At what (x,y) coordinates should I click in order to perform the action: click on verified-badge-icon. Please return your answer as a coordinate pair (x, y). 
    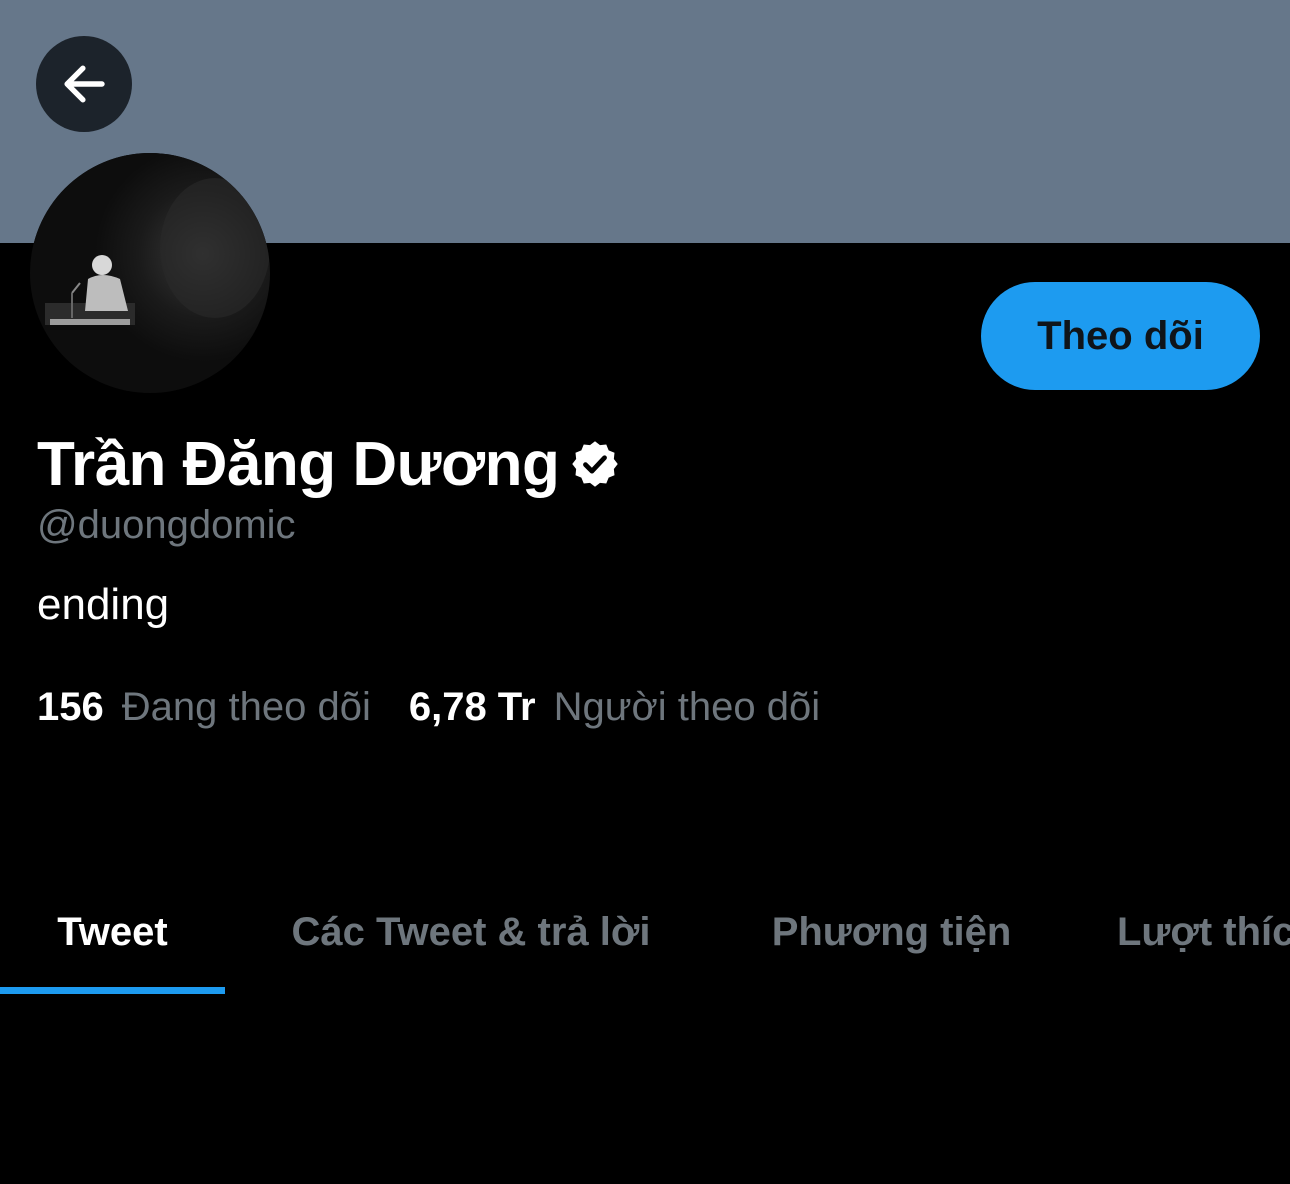
    Looking at the image, I should click on (595, 464).